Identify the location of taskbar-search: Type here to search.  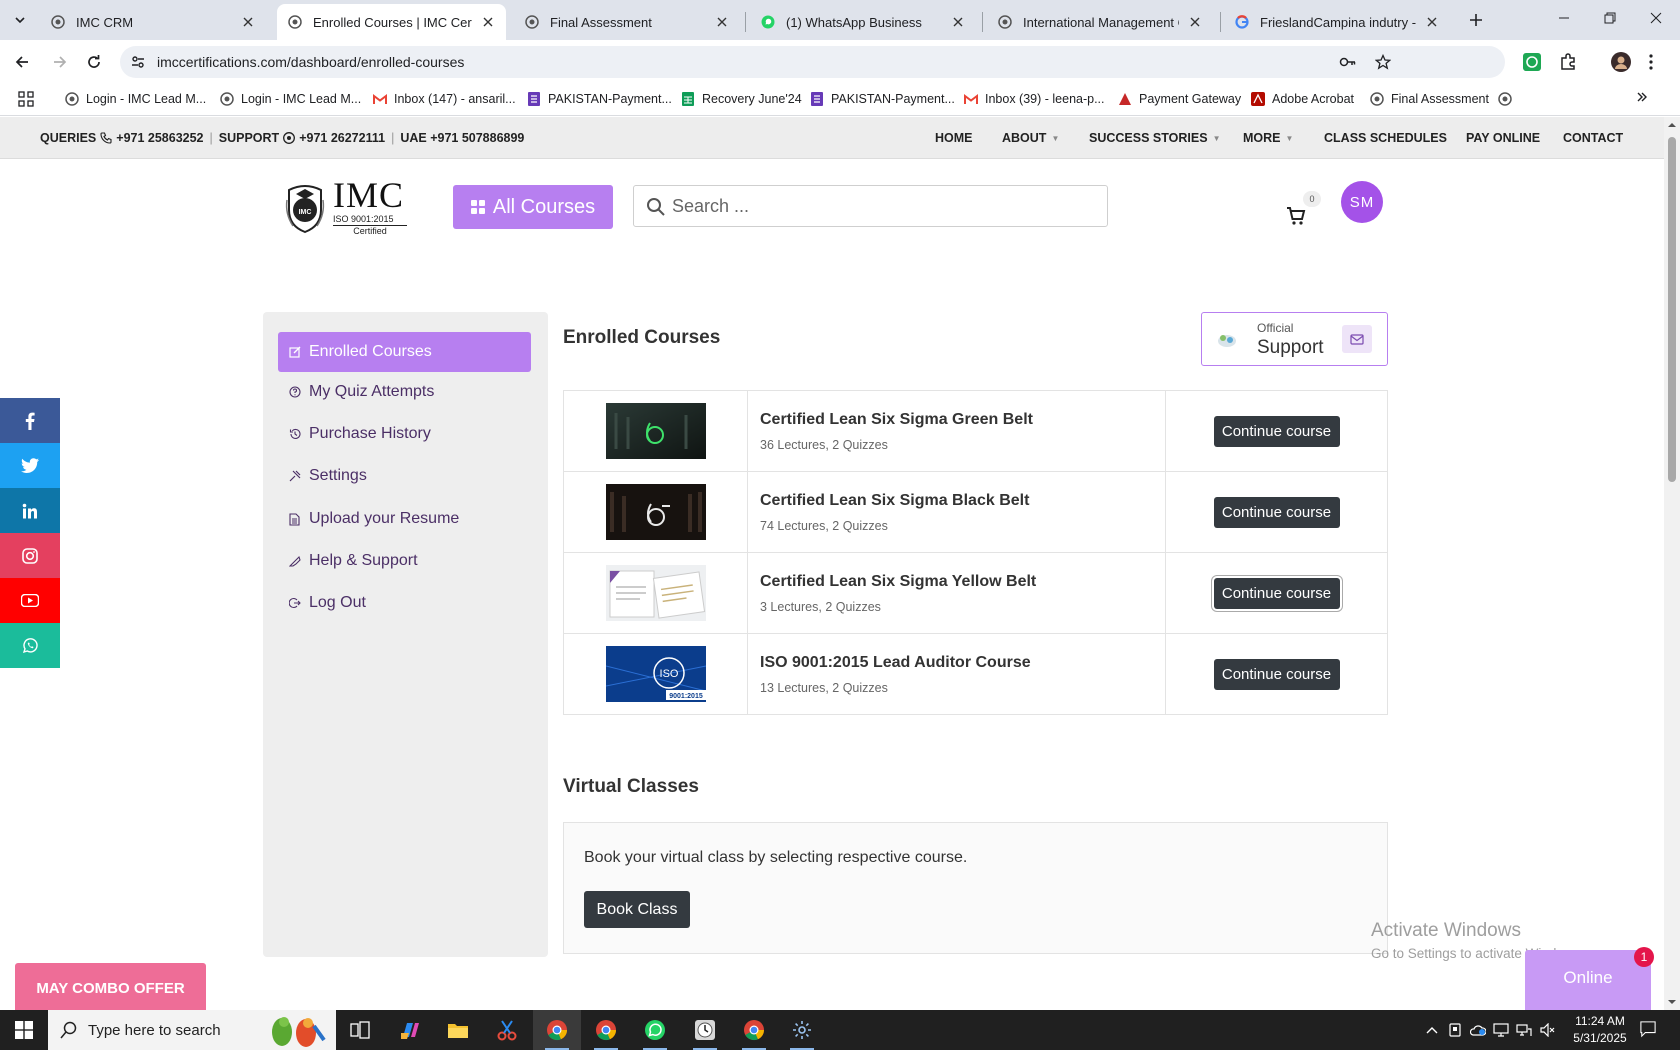
(192, 1030).